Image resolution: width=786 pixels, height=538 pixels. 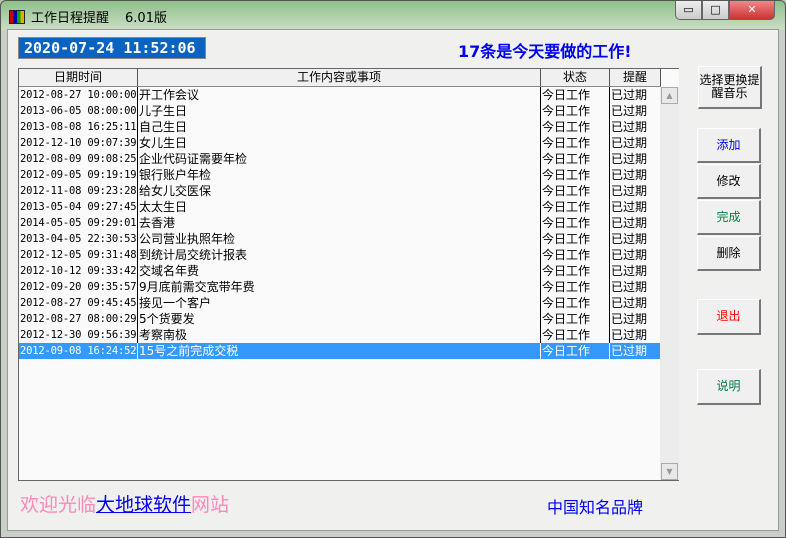 What do you see at coordinates (729, 253) in the screenshot?
I see `delete-button: 删除` at bounding box center [729, 253].